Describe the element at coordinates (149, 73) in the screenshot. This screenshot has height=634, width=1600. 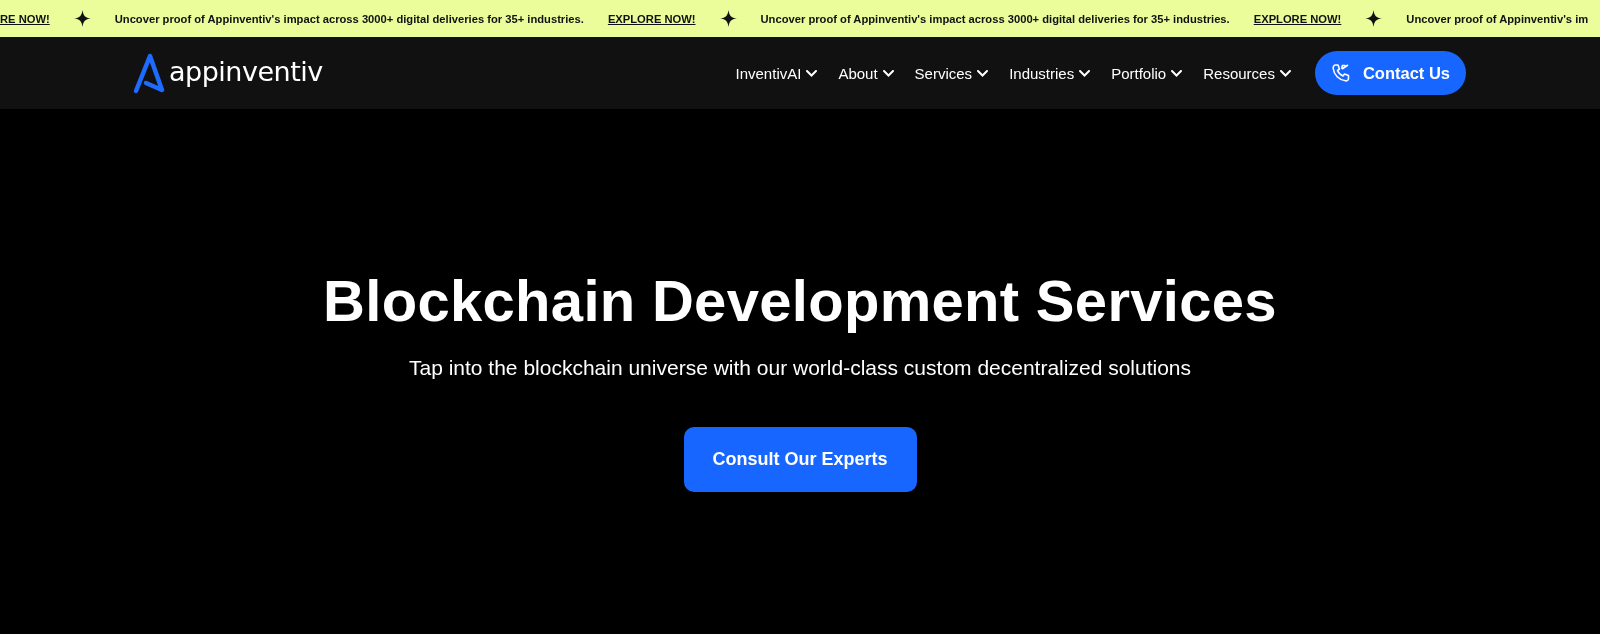
I see `logo-icon` at that location.